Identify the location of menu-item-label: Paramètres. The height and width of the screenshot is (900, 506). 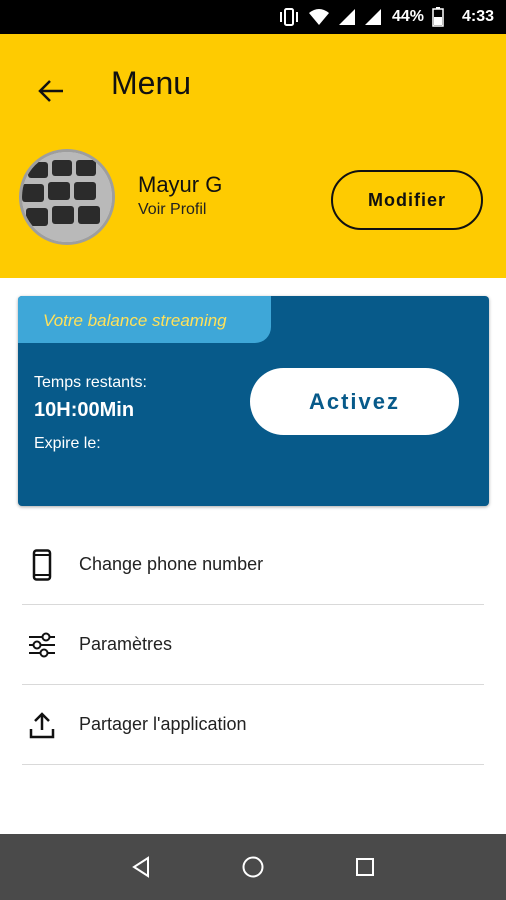
(126, 644).